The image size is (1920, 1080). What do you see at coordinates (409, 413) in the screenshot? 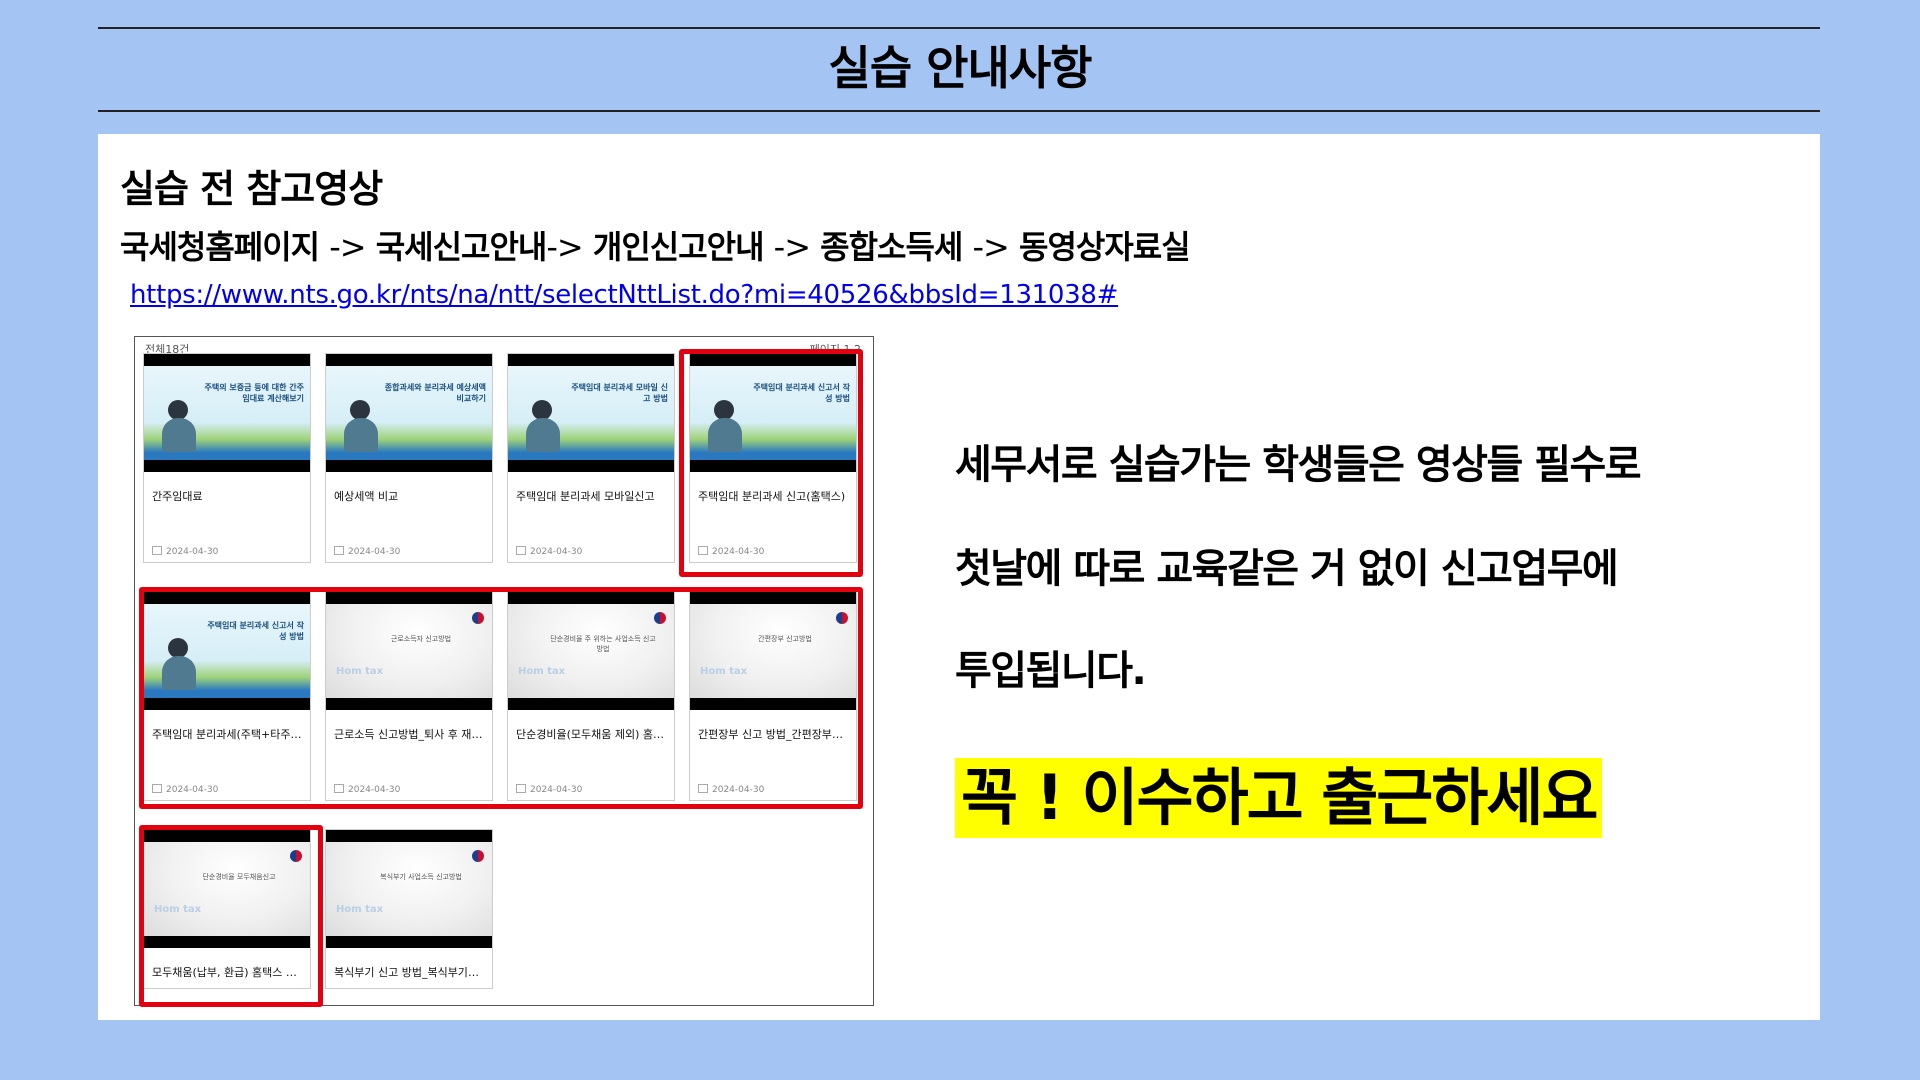
I see `video-thumbnail: 종합과세와 분리과세 예상세액 비교하기` at bounding box center [409, 413].